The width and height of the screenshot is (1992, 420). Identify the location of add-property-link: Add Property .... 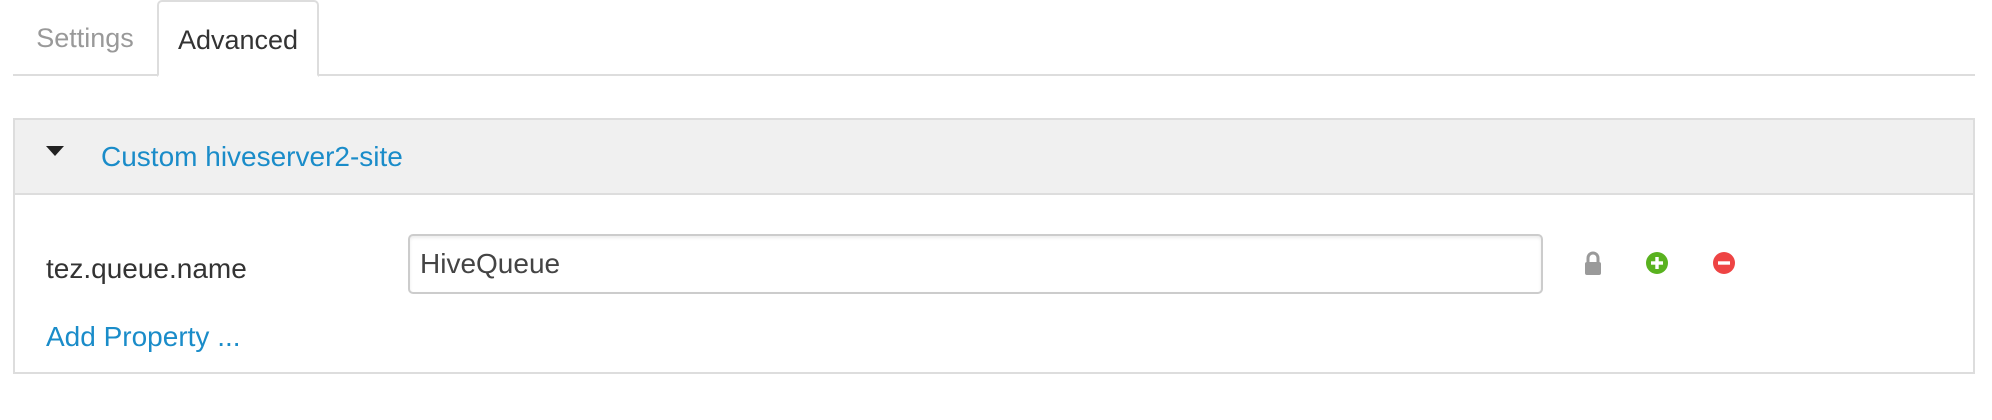
(143, 337).